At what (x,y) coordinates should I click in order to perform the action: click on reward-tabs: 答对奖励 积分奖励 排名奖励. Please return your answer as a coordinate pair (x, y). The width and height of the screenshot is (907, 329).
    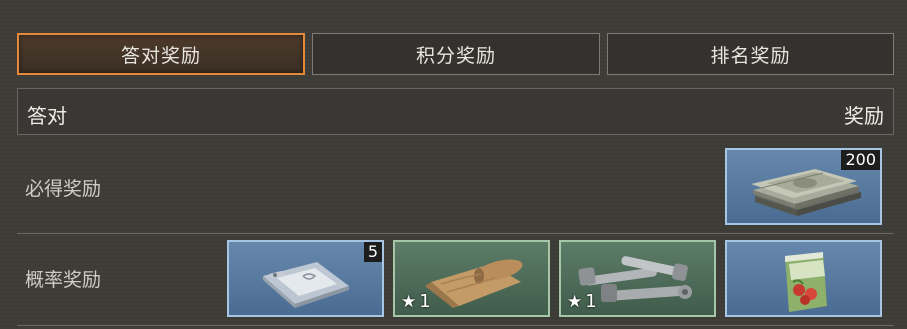
    Looking at the image, I should click on (455, 54).